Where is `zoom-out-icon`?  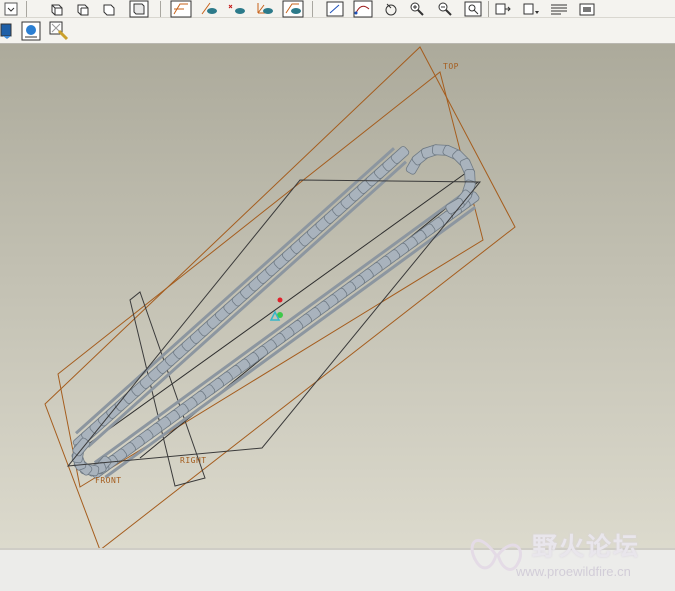 zoom-out-icon is located at coordinates (445, 9).